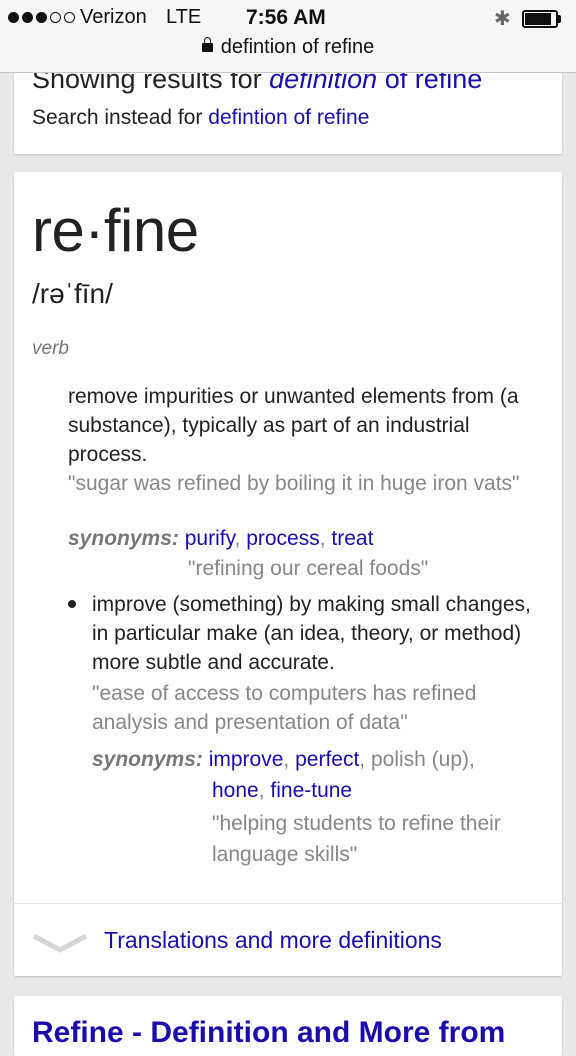 The height and width of the screenshot is (1056, 576). Describe the element at coordinates (273, 940) in the screenshot. I see `translations-more-link: Translations and more definitions` at that location.